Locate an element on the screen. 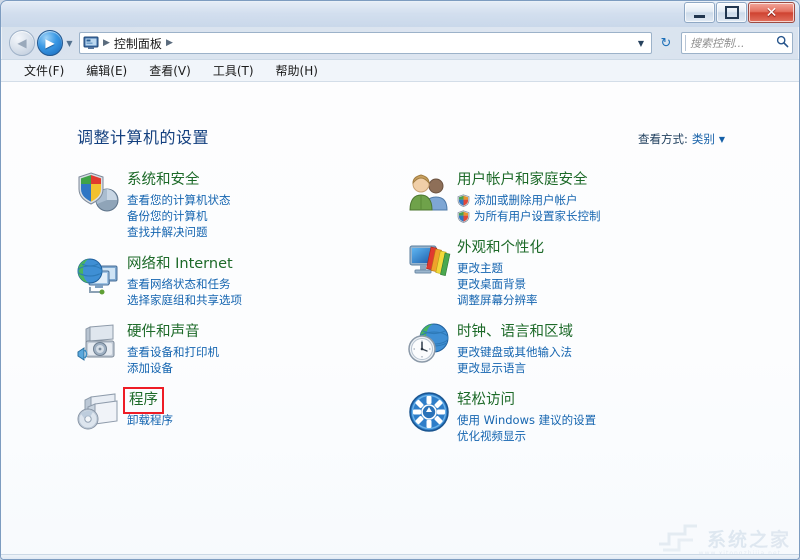  category-sublink: 更改键盘或其他输入法 is located at coordinates (515, 352).